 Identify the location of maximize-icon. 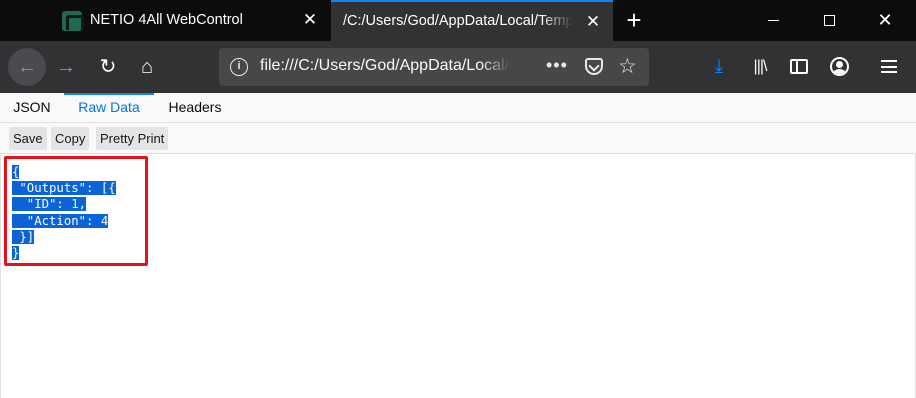
(829, 20).